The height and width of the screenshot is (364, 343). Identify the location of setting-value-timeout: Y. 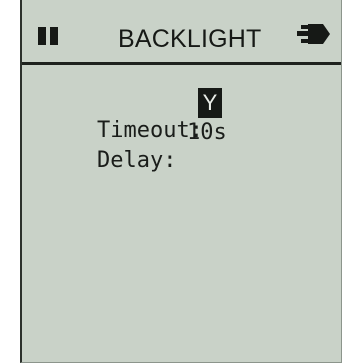
(210, 103).